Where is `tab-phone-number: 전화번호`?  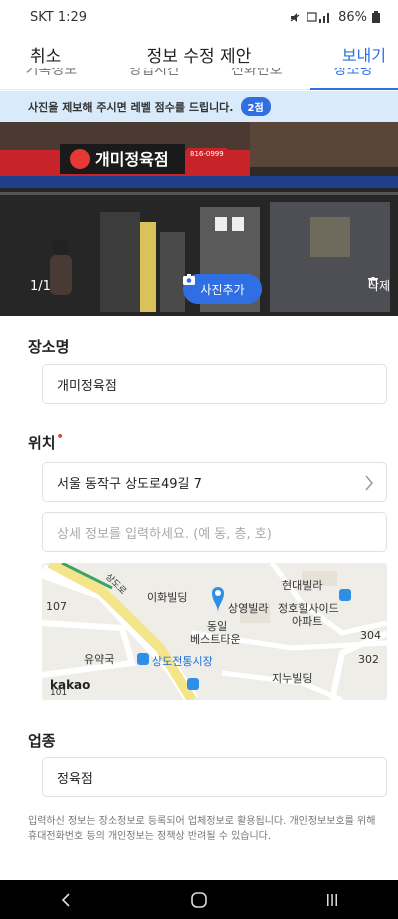
tab-phone-number: 전화번호 is located at coordinates (257, 74).